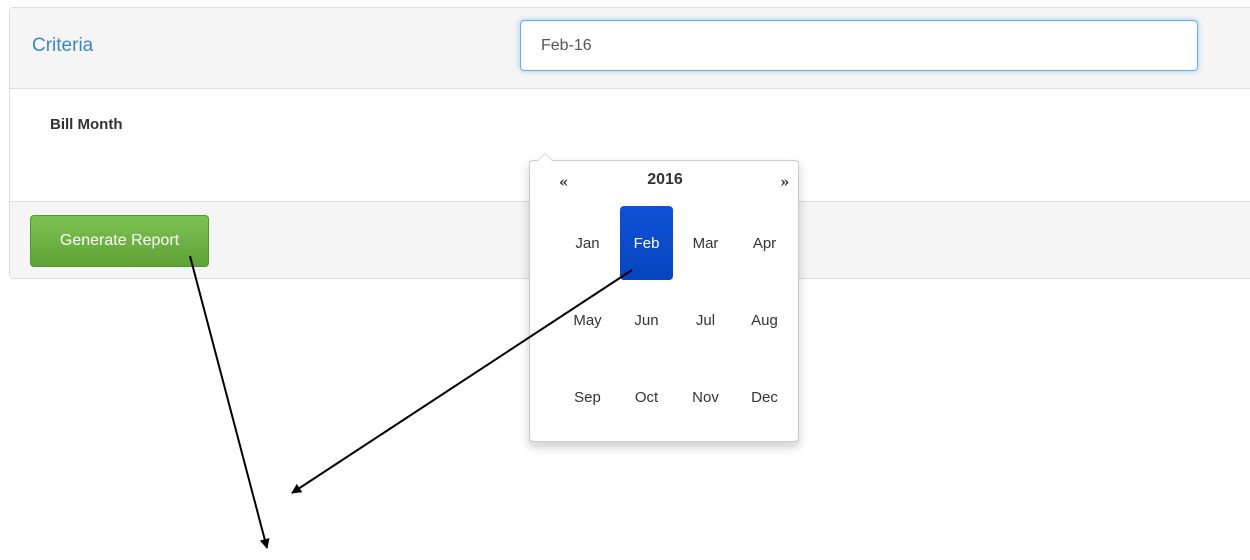 The image size is (1250, 560). Describe the element at coordinates (764, 243) in the screenshot. I see `month-apr: Apr` at that location.